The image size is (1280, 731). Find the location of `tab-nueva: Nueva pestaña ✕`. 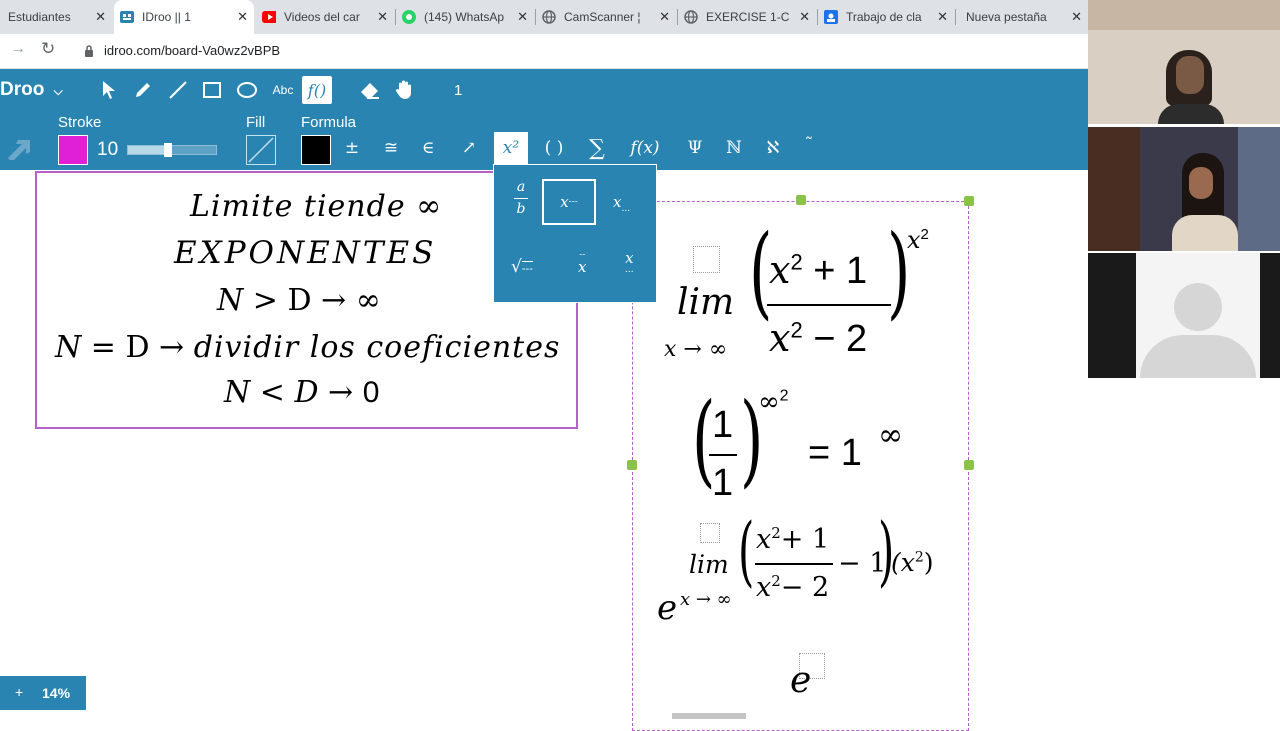

tab-nueva: Nueva pestaña ✕ is located at coordinates (1022, 17).